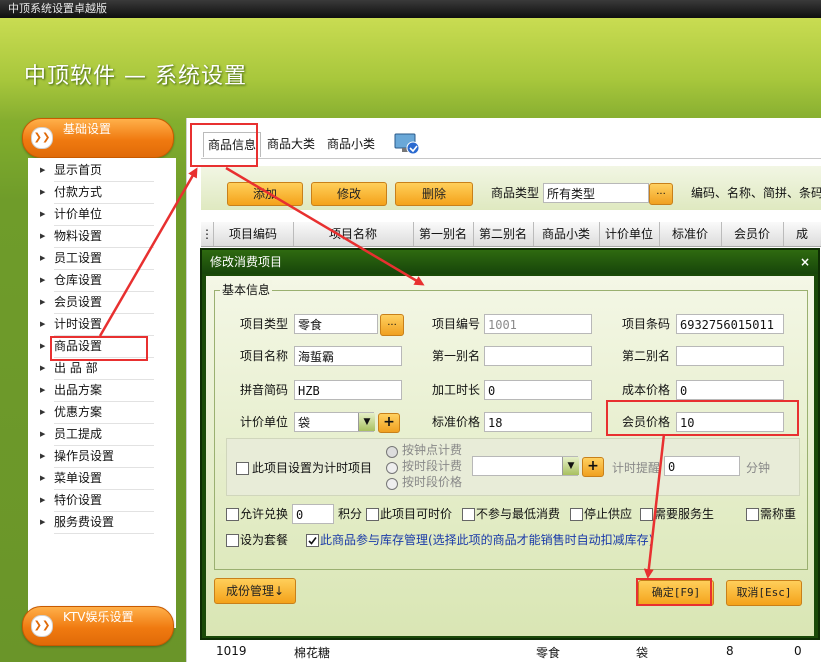 This screenshot has height=662, width=821. What do you see at coordinates (325, 226) in the screenshot?
I see `arrow-tab-to-dialog` at bounding box center [325, 226].